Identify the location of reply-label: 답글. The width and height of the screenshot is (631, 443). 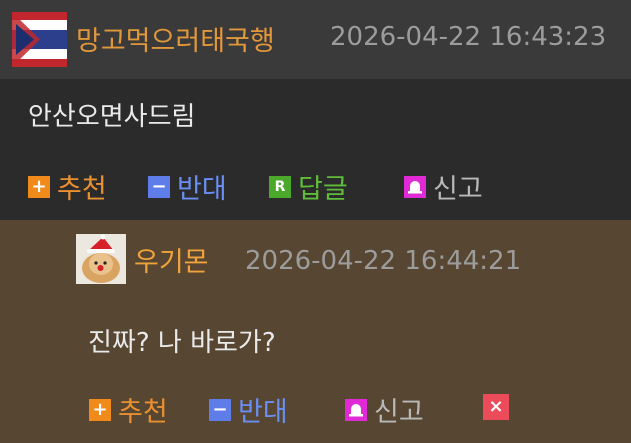
(323, 189).